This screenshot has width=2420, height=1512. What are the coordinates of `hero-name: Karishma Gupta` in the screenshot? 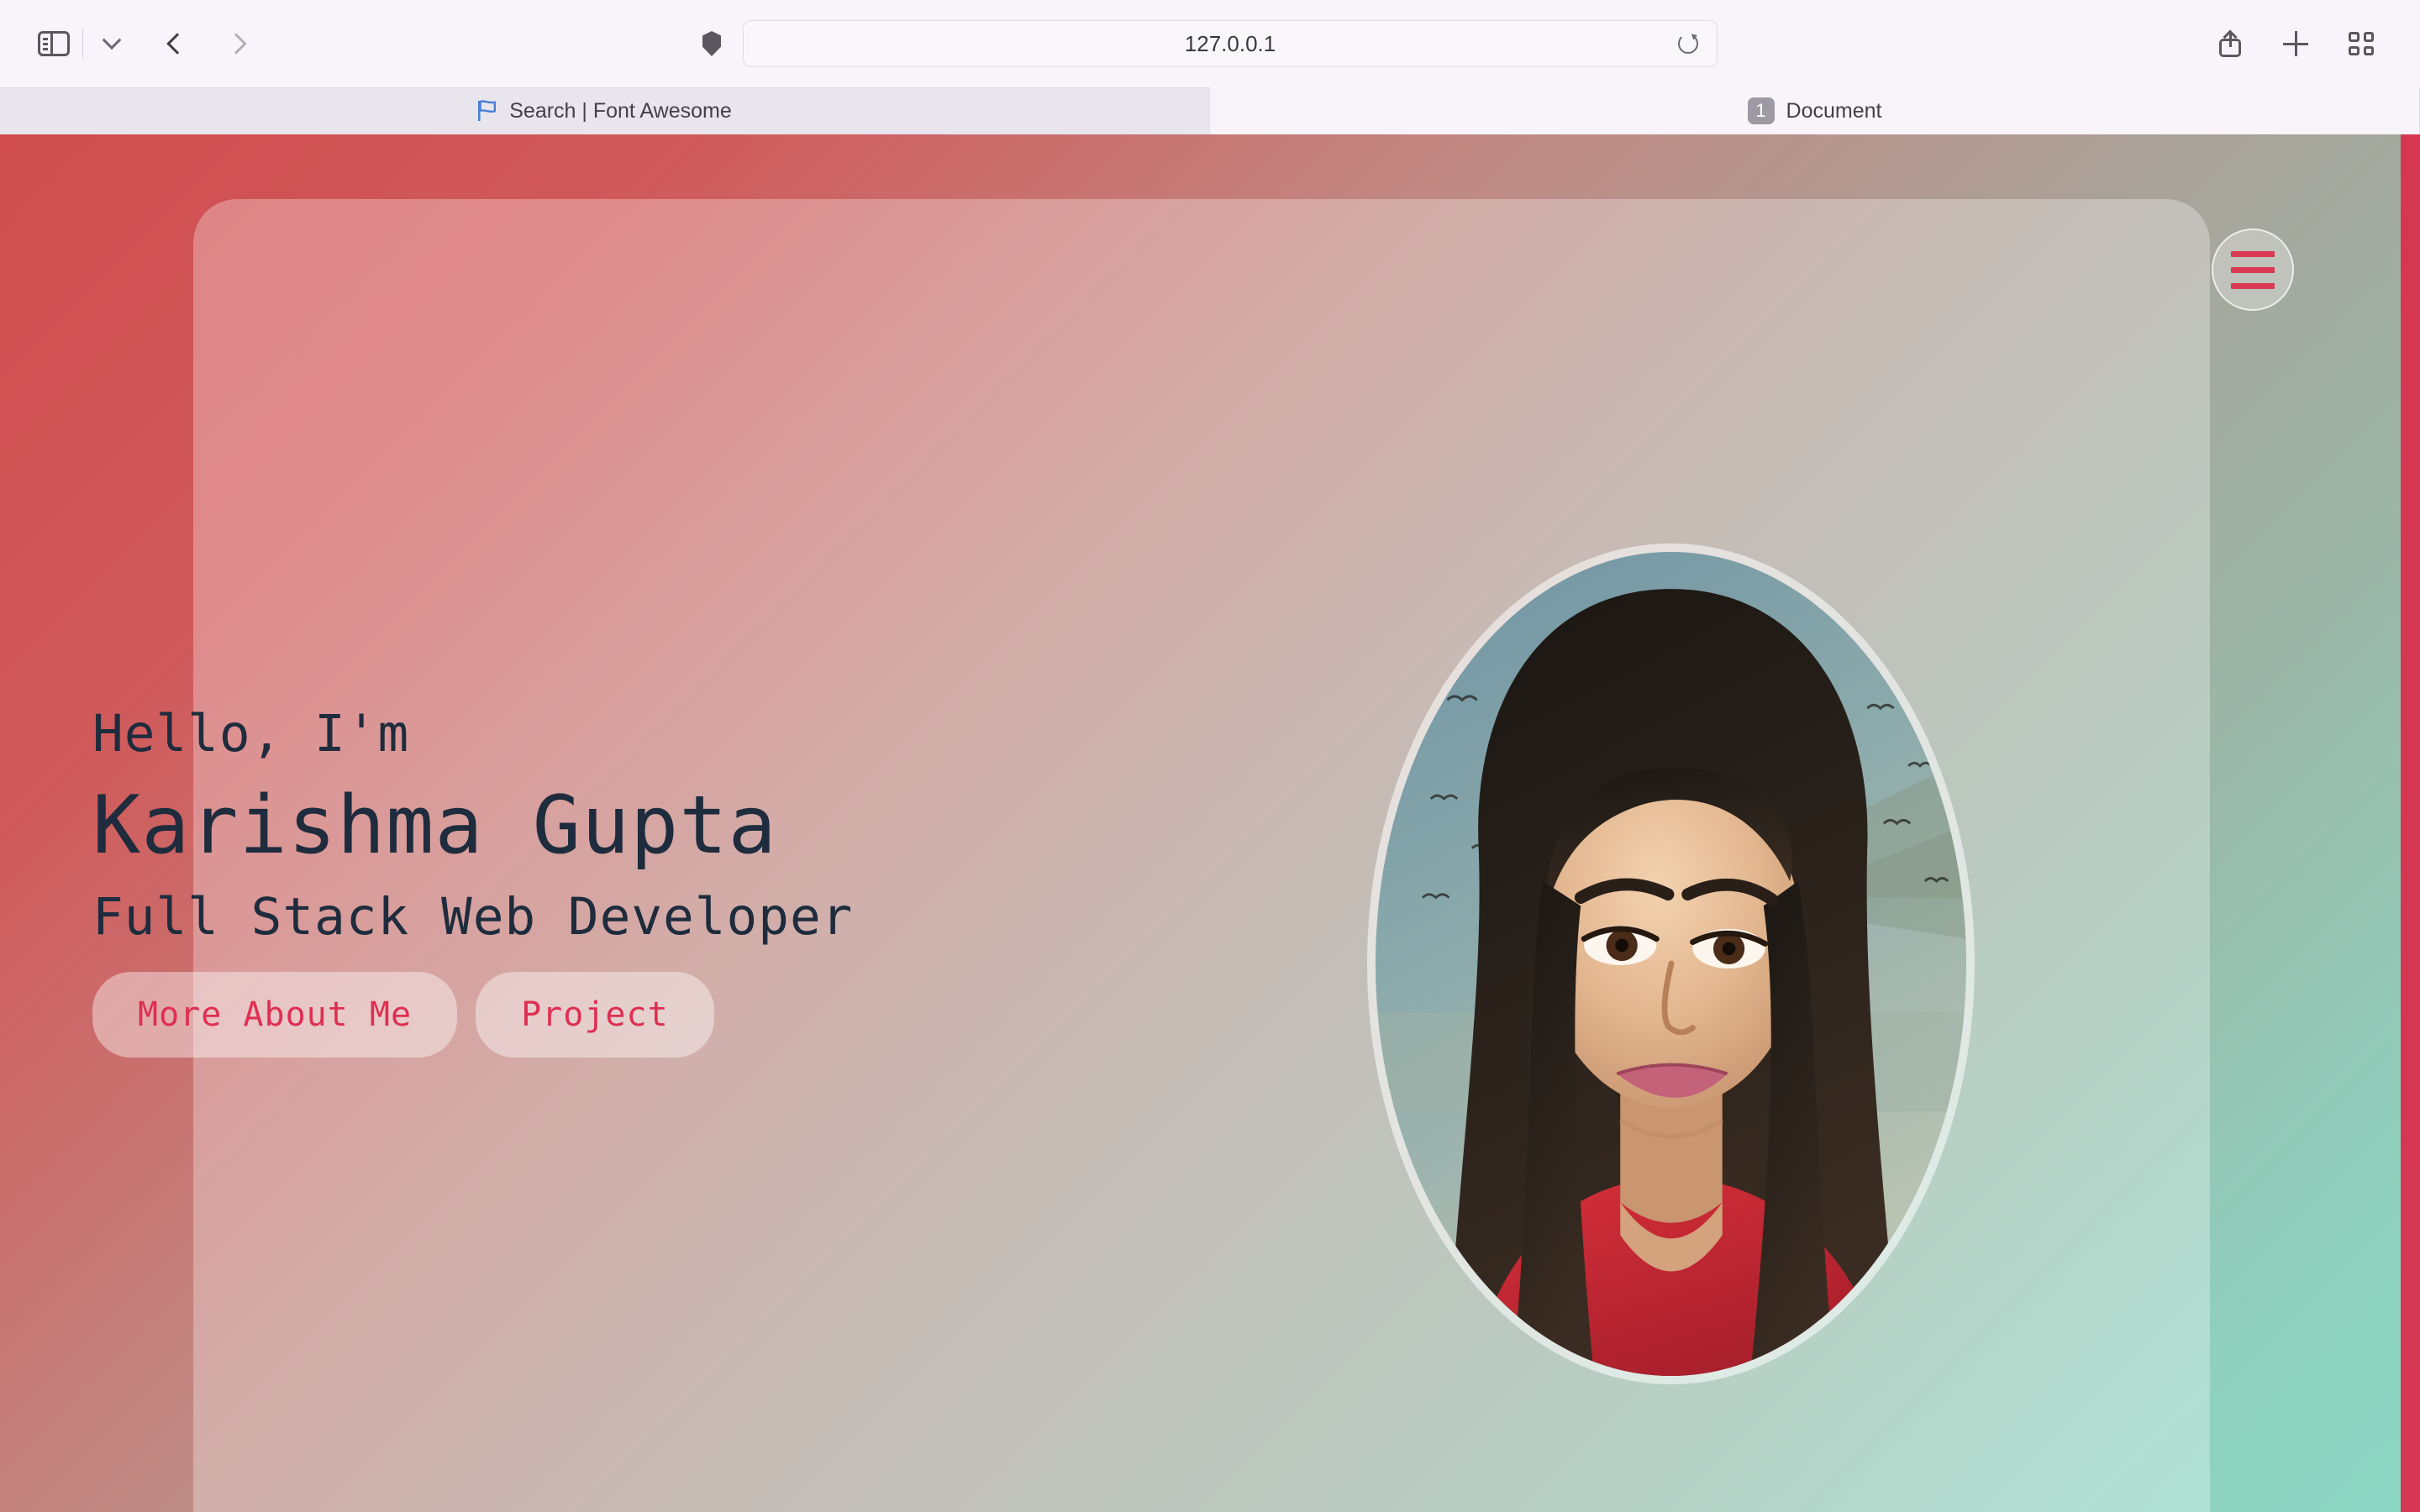 It's located at (435, 826).